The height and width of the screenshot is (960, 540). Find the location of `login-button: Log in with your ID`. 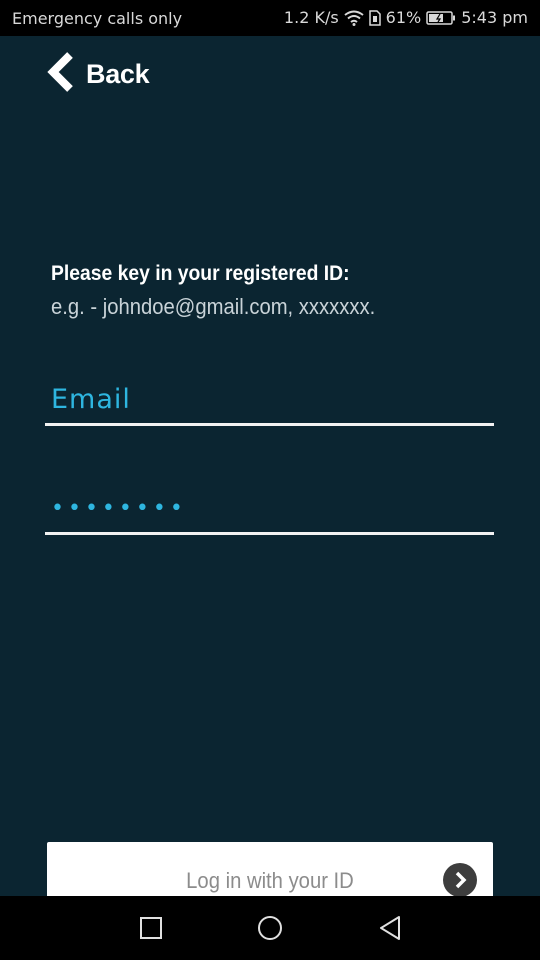

login-button: Log in with your ID is located at coordinates (270, 872).